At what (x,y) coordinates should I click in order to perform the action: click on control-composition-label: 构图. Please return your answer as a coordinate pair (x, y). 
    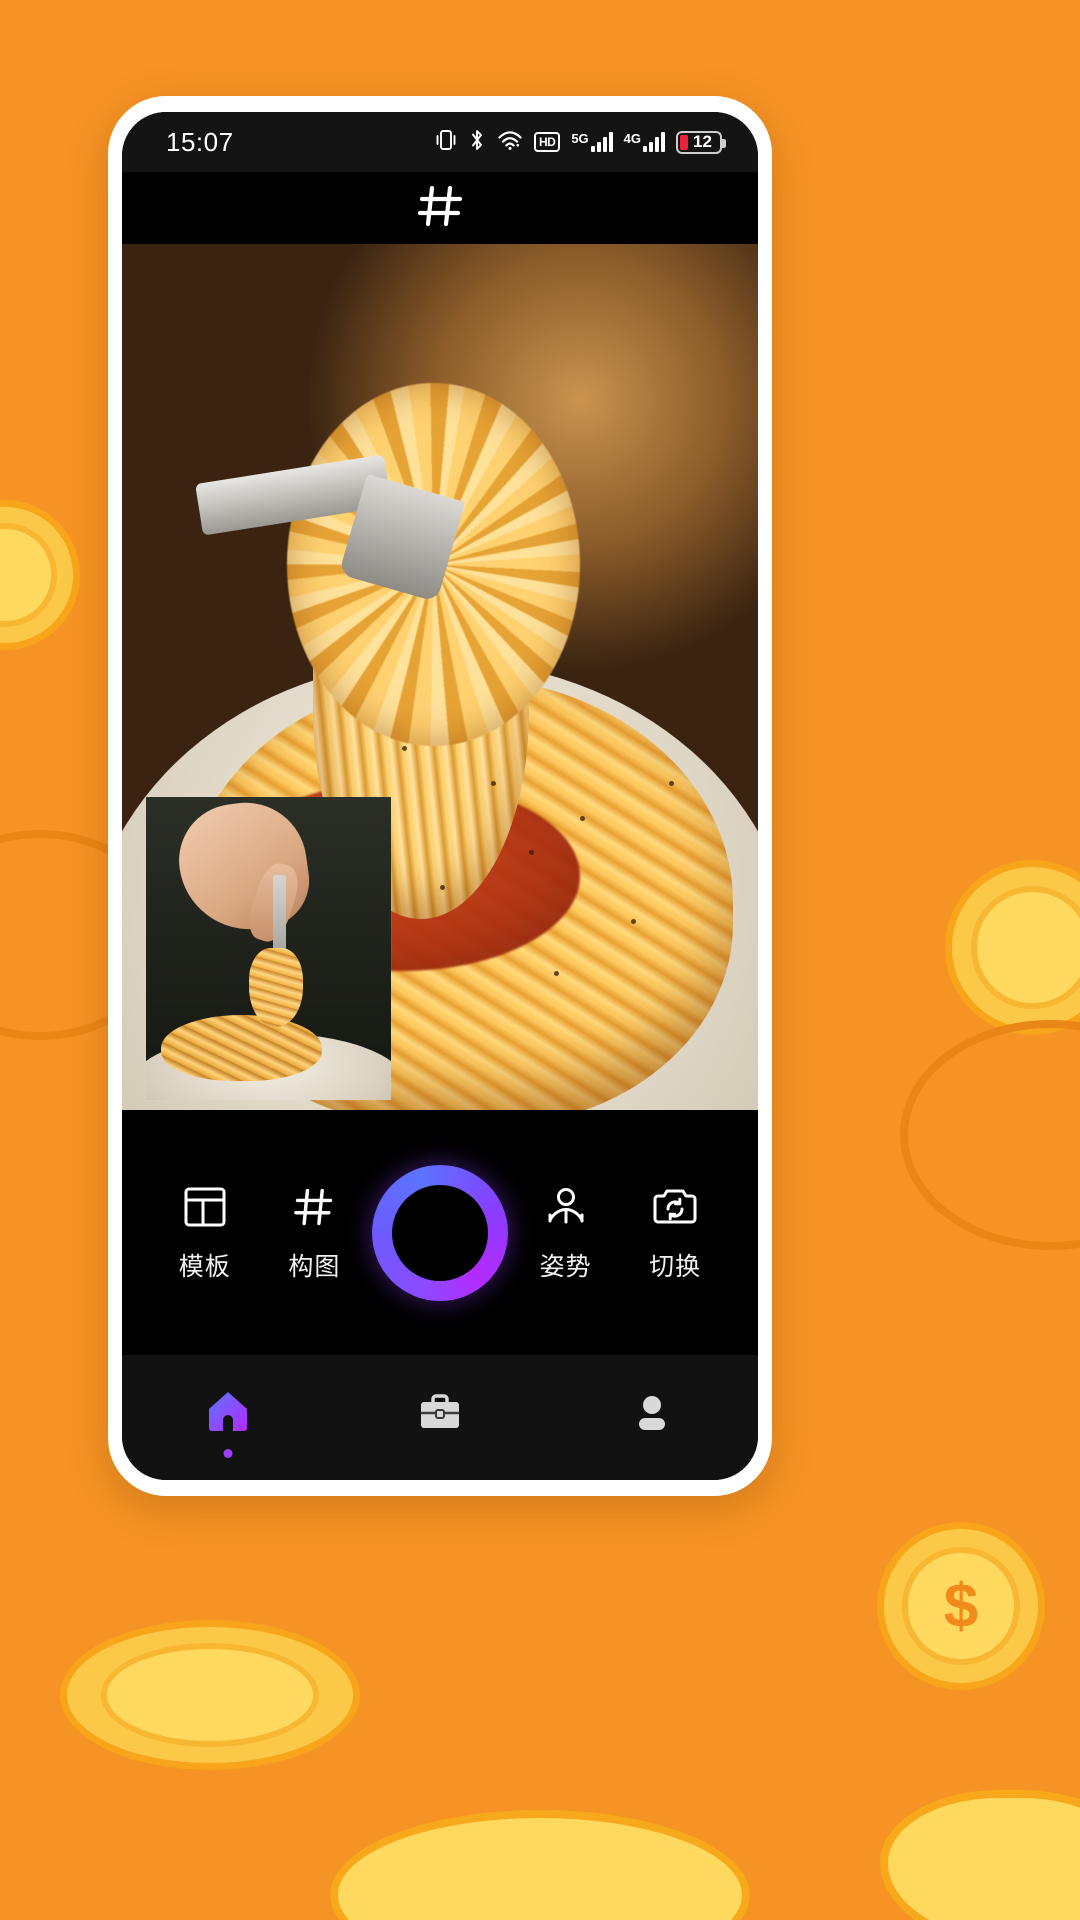
    Looking at the image, I should click on (314, 1266).